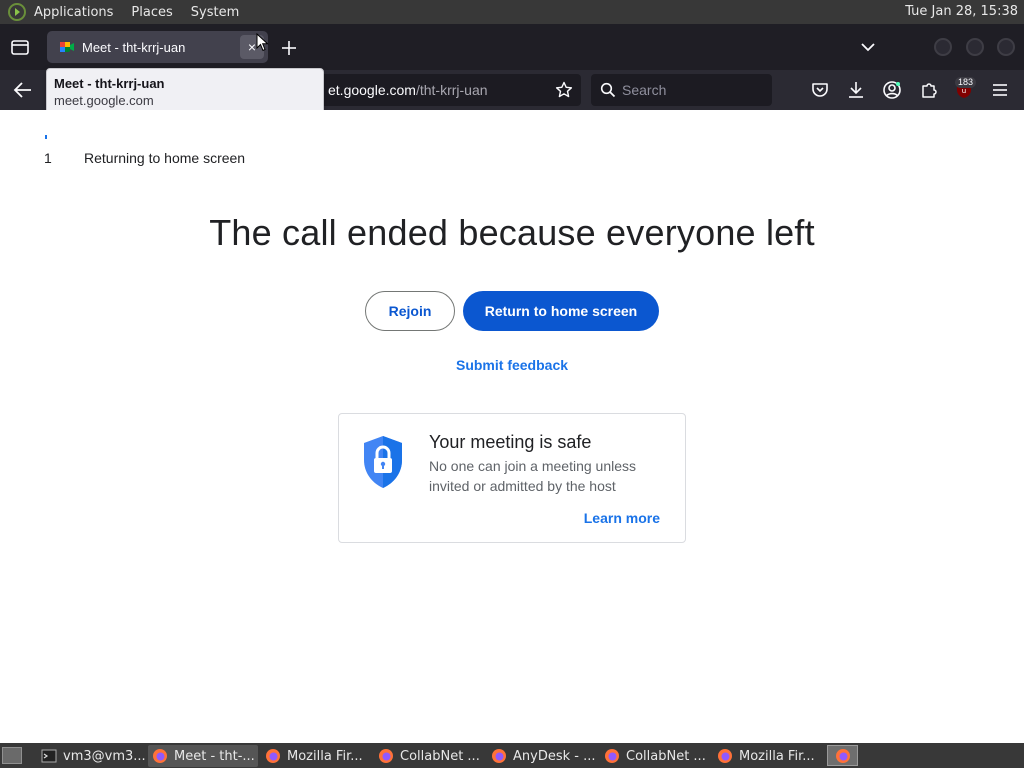 The image size is (1024, 768). I want to click on submit-feedback-link: Submit feedback, so click(512, 365).